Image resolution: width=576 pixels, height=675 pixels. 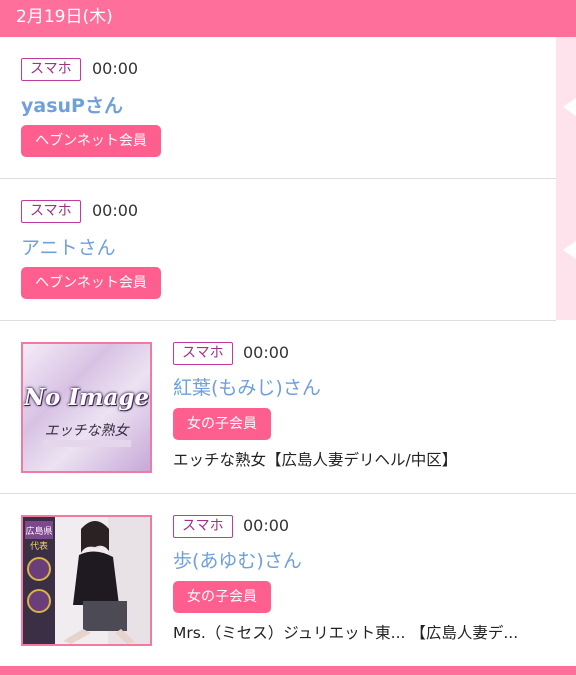 I want to click on thumbnail-shop-logo: エッチな熟女, so click(x=86, y=431).